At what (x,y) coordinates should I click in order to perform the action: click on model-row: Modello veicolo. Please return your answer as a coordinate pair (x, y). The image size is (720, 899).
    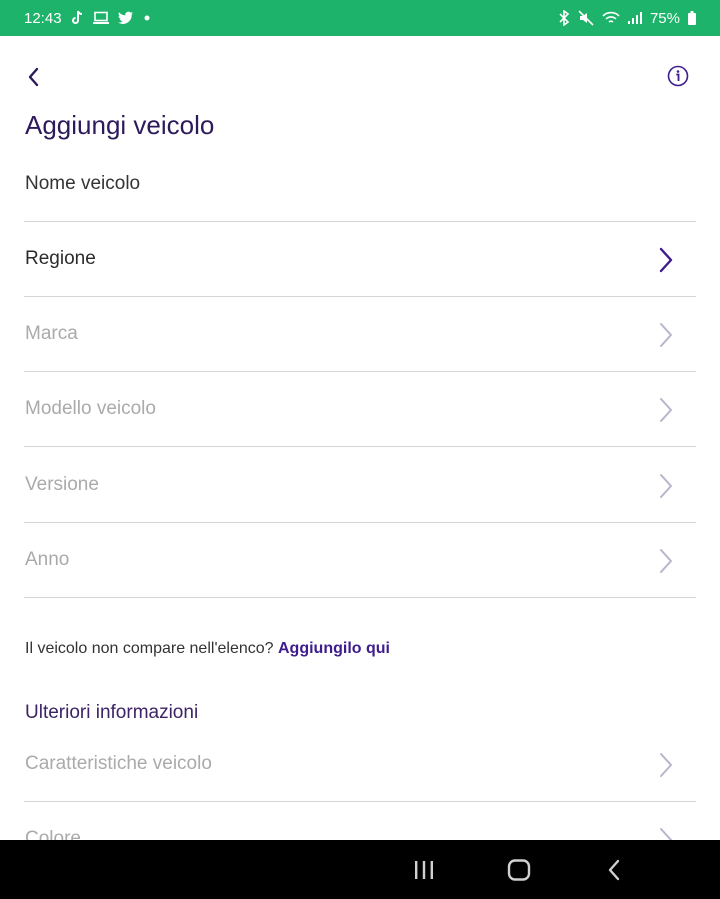
    Looking at the image, I should click on (360, 409).